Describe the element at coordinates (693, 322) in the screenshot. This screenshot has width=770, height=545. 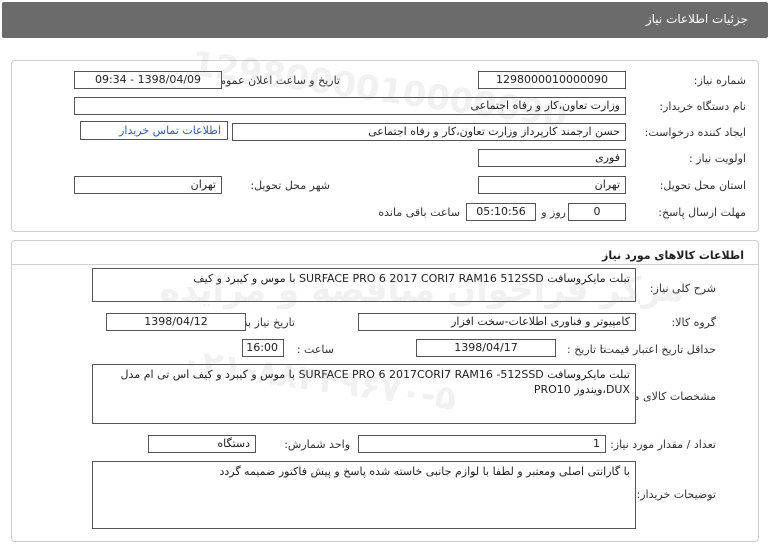
I see `goods-group-label: گروه کالا:` at that location.